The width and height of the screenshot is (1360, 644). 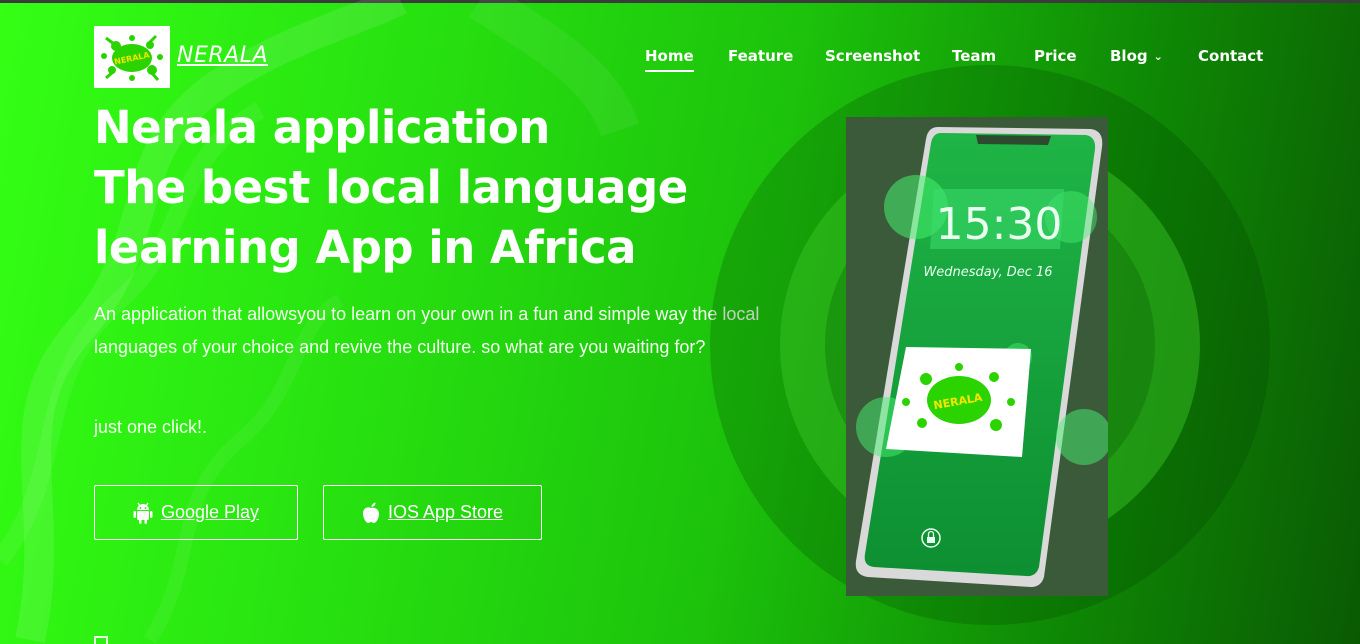 I want to click on google-play-label: Google Play, so click(x=210, y=512).